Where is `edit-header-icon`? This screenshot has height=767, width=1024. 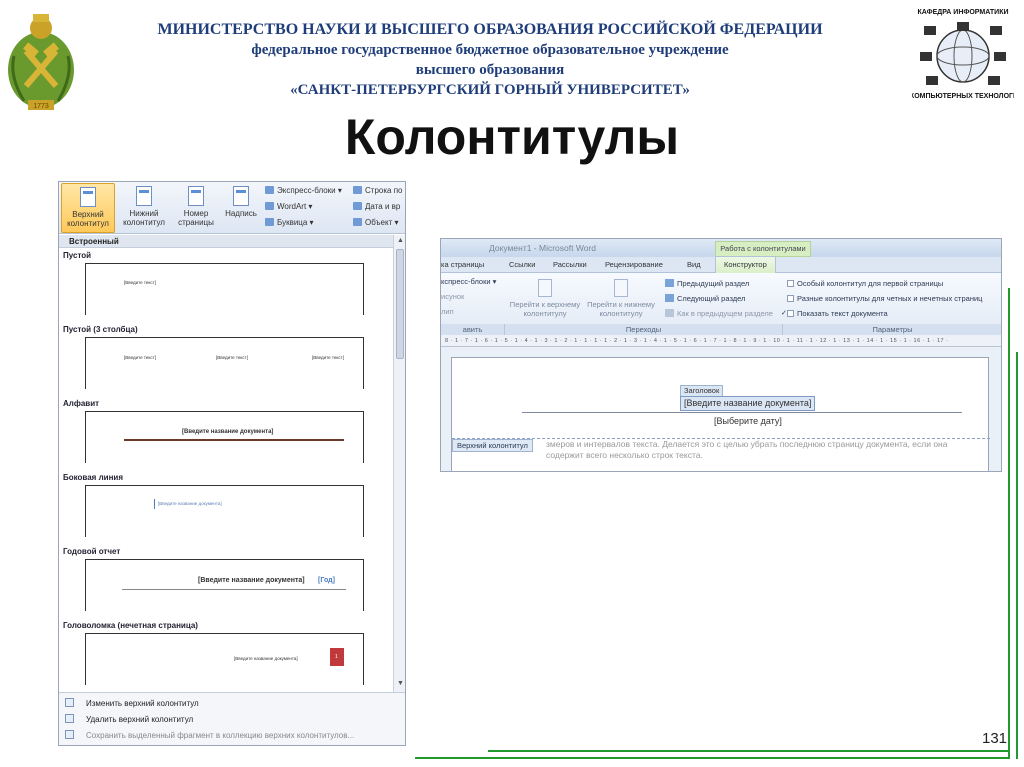
edit-header-icon is located at coordinates (69, 702).